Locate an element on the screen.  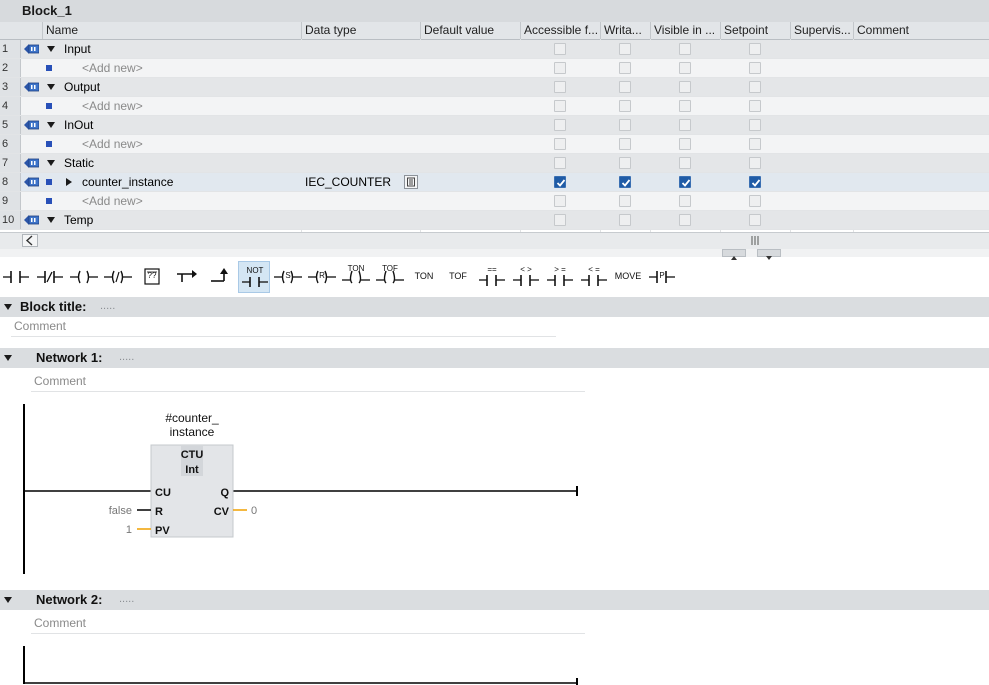
toolbar-cmp-ne-button: < > is located at coordinates (526, 277).